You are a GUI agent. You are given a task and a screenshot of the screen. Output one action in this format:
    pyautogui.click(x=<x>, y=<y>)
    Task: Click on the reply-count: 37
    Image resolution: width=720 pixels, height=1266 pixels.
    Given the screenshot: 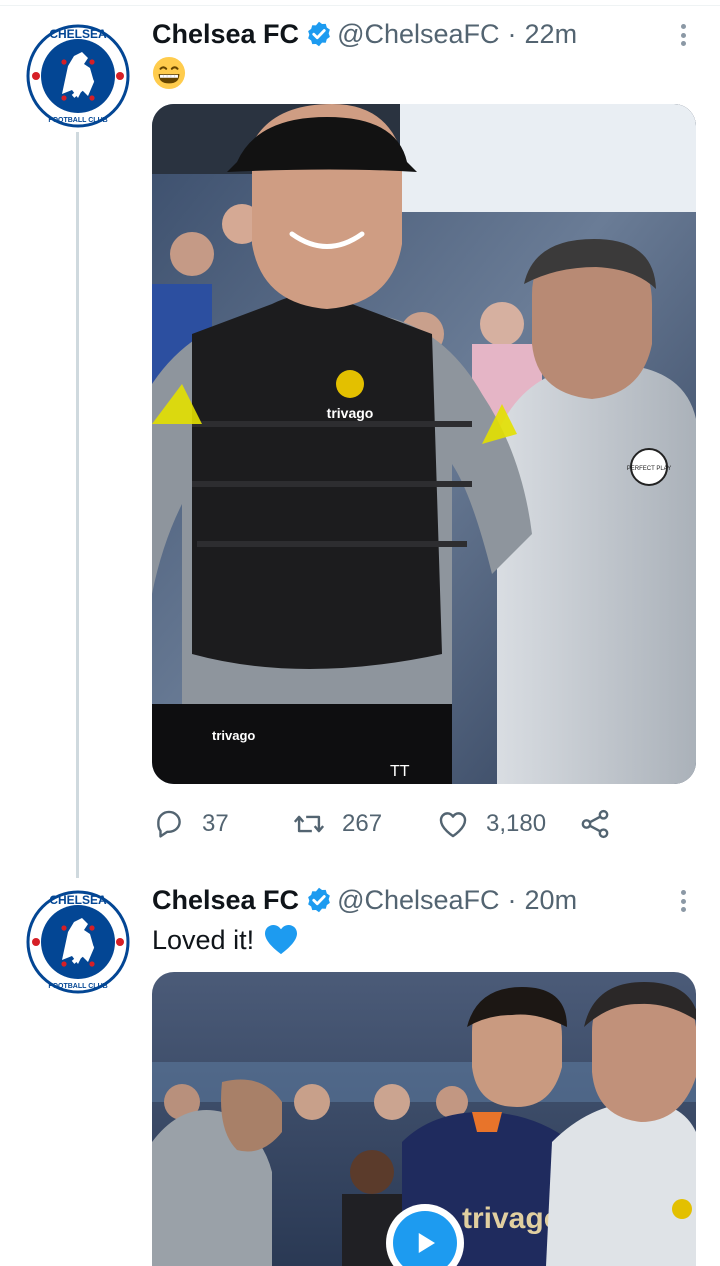 What is the action you would take?
    pyautogui.click(x=215, y=823)
    